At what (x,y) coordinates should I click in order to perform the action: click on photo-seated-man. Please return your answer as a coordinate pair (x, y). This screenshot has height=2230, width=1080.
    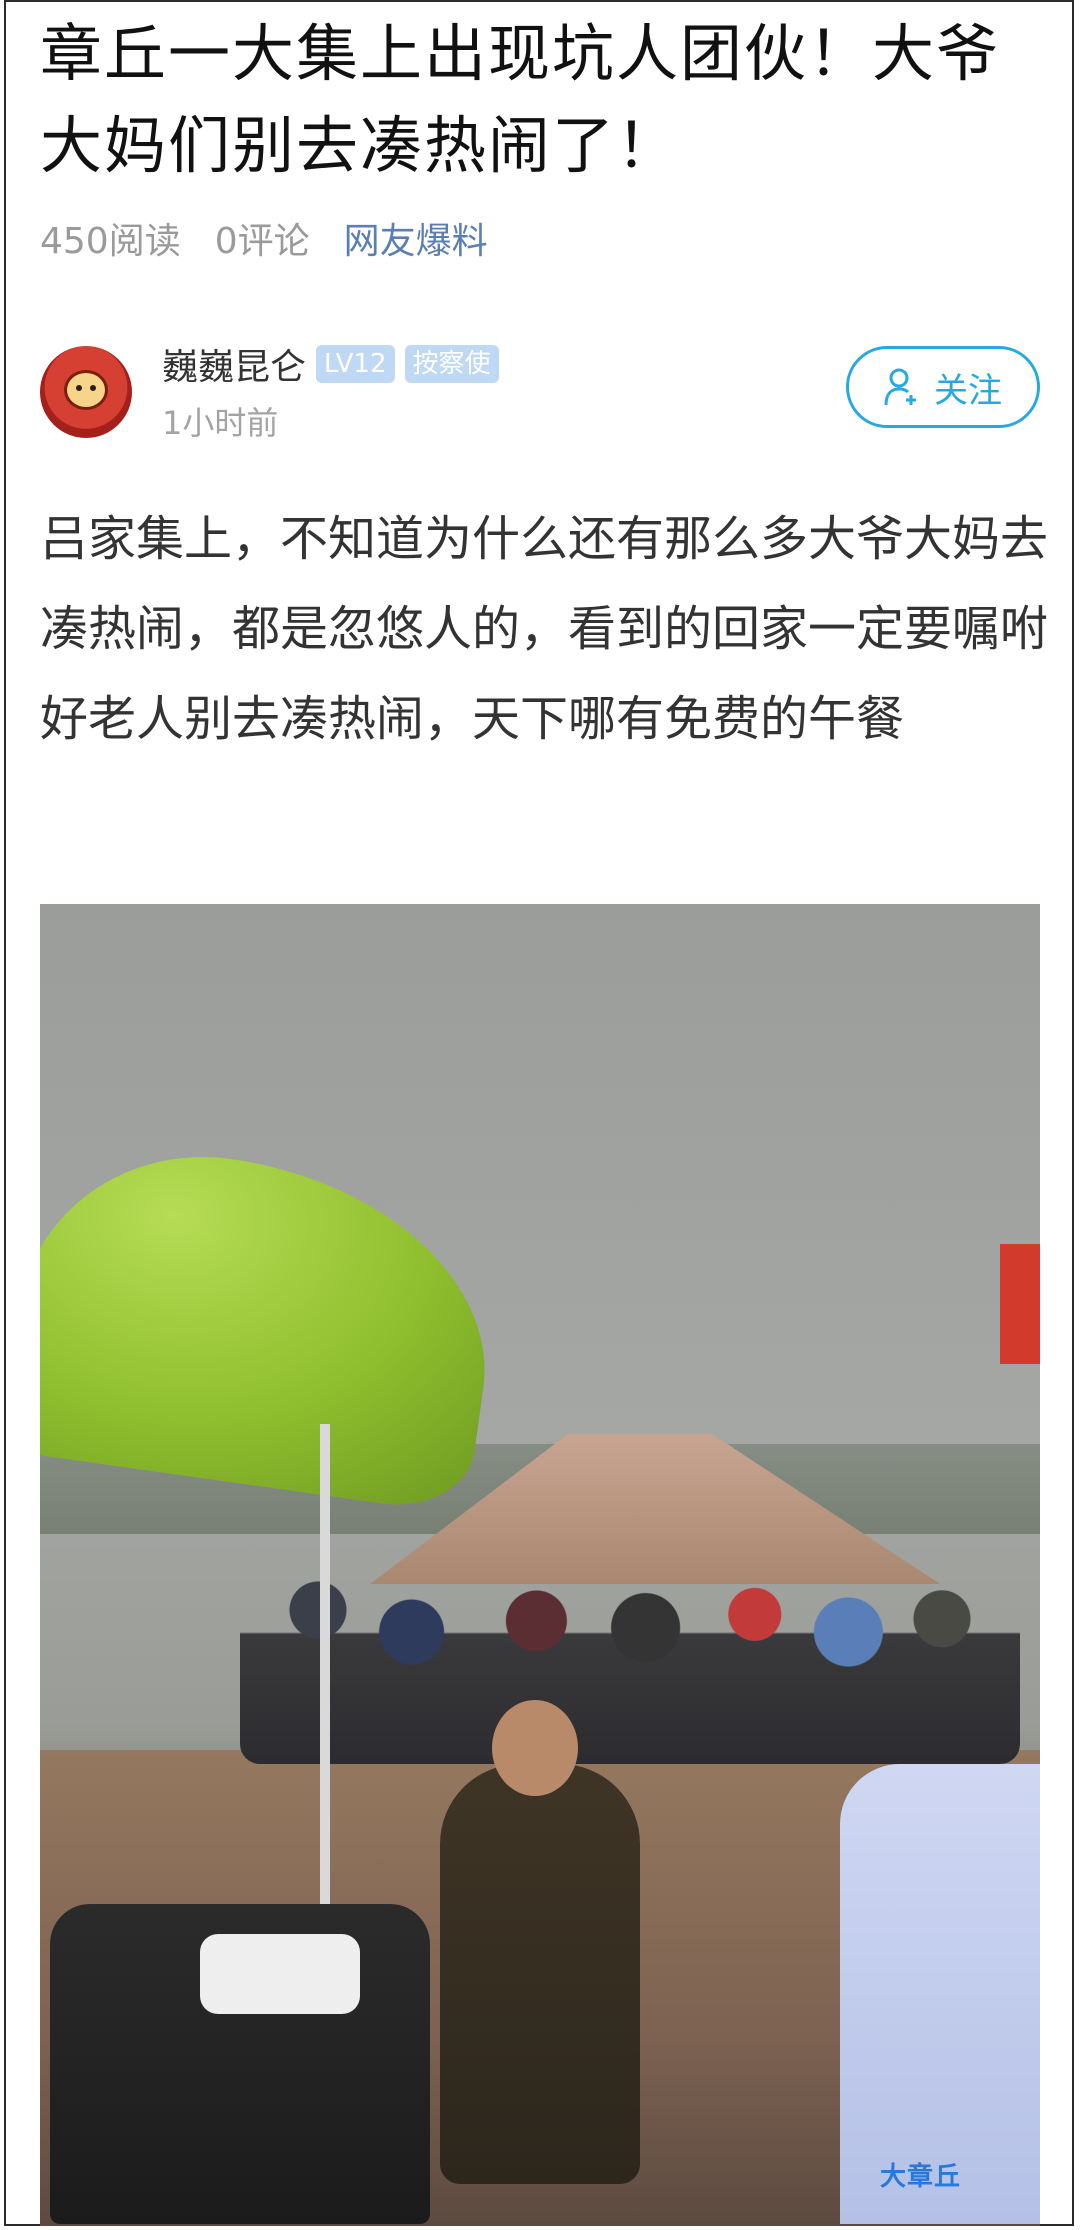
    Looking at the image, I should click on (540, 1942).